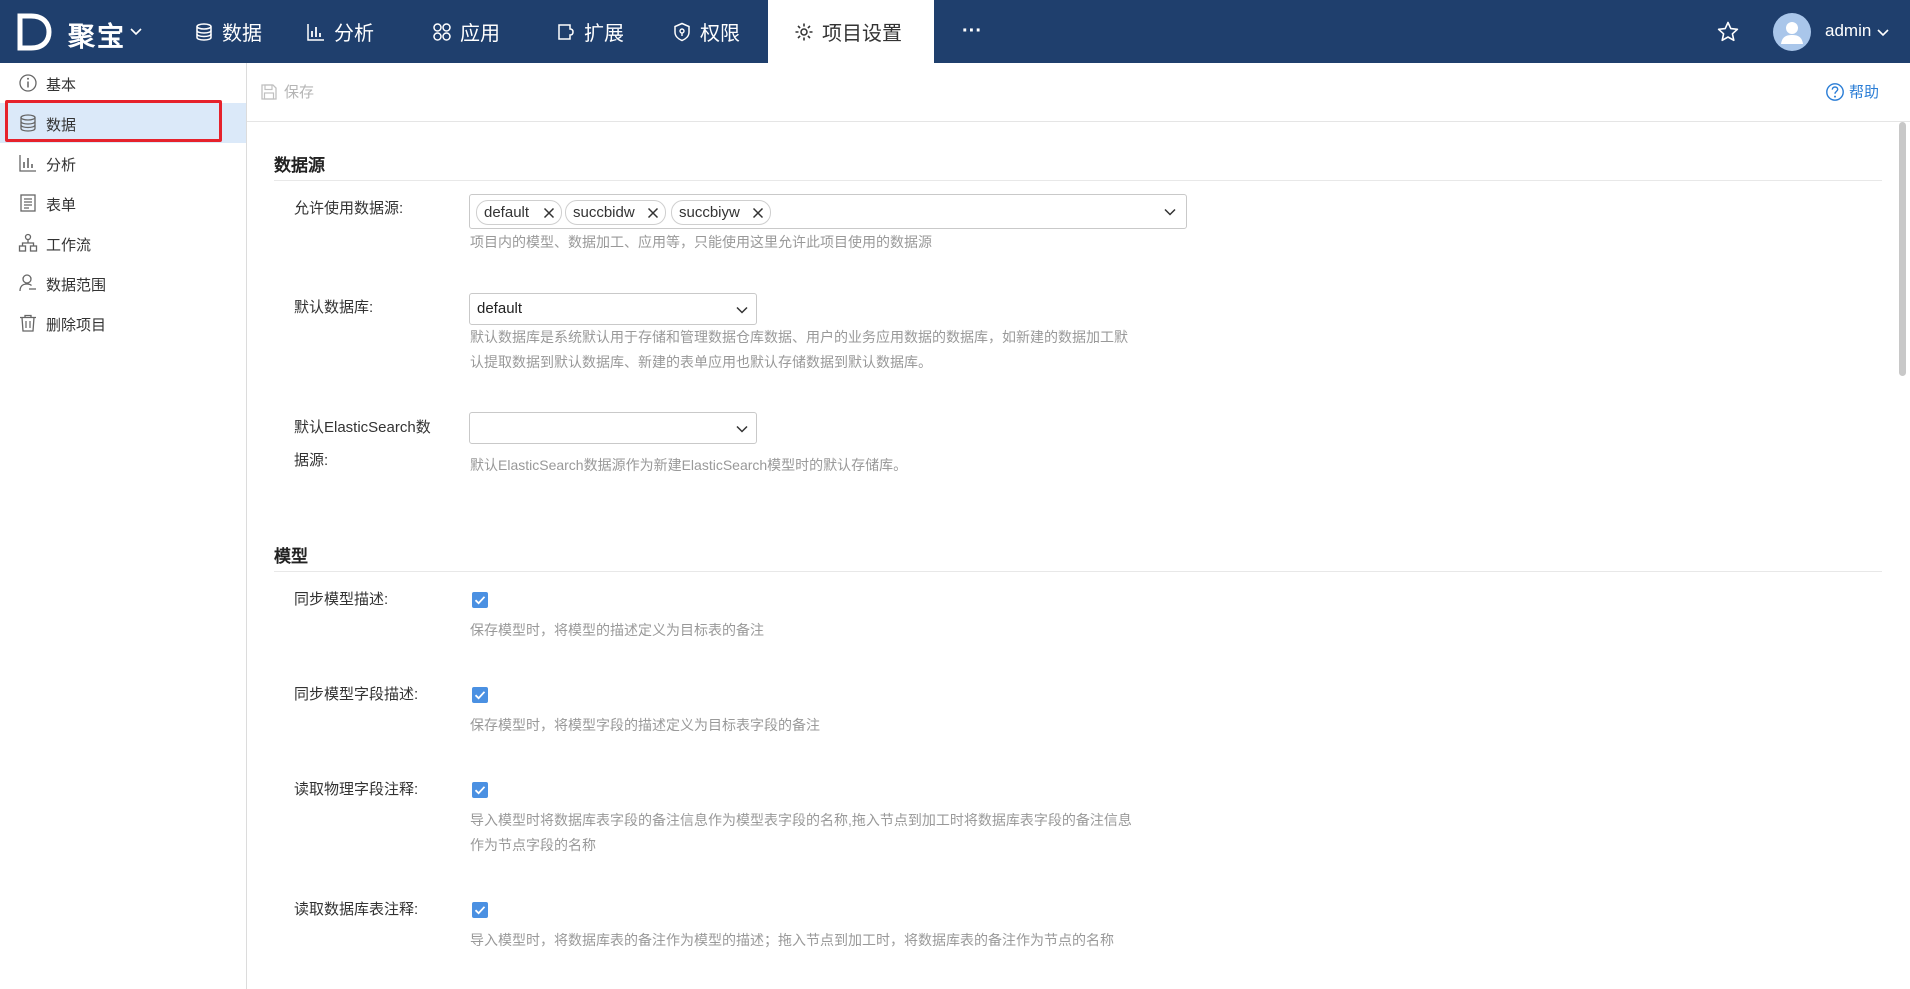  Describe the element at coordinates (61, 85) in the screenshot. I see `sidebar-item-label: 基本` at that location.